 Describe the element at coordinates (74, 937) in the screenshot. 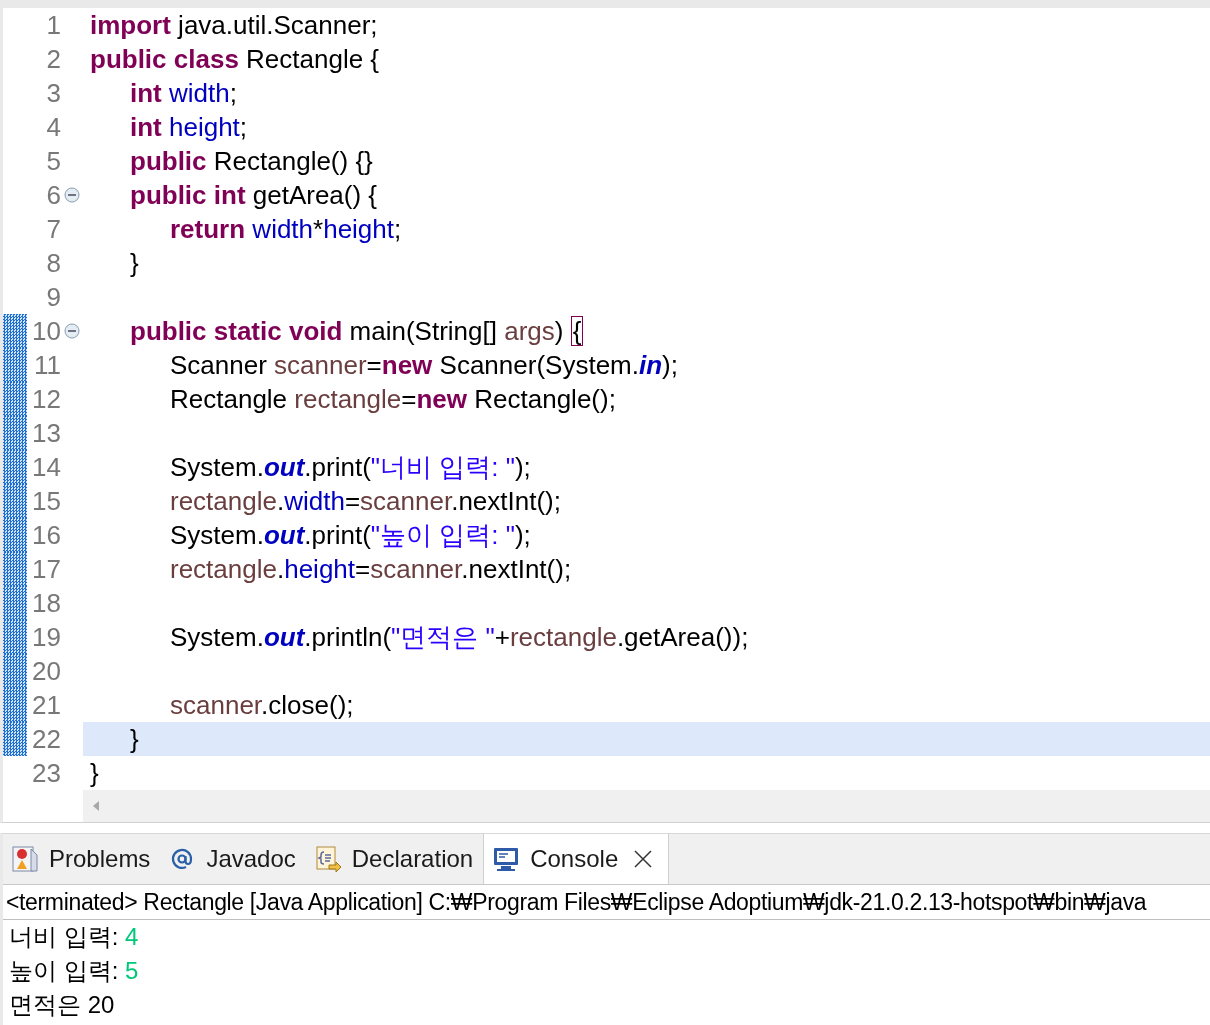

I see `console-output-line: 너비 입력: 4` at that location.